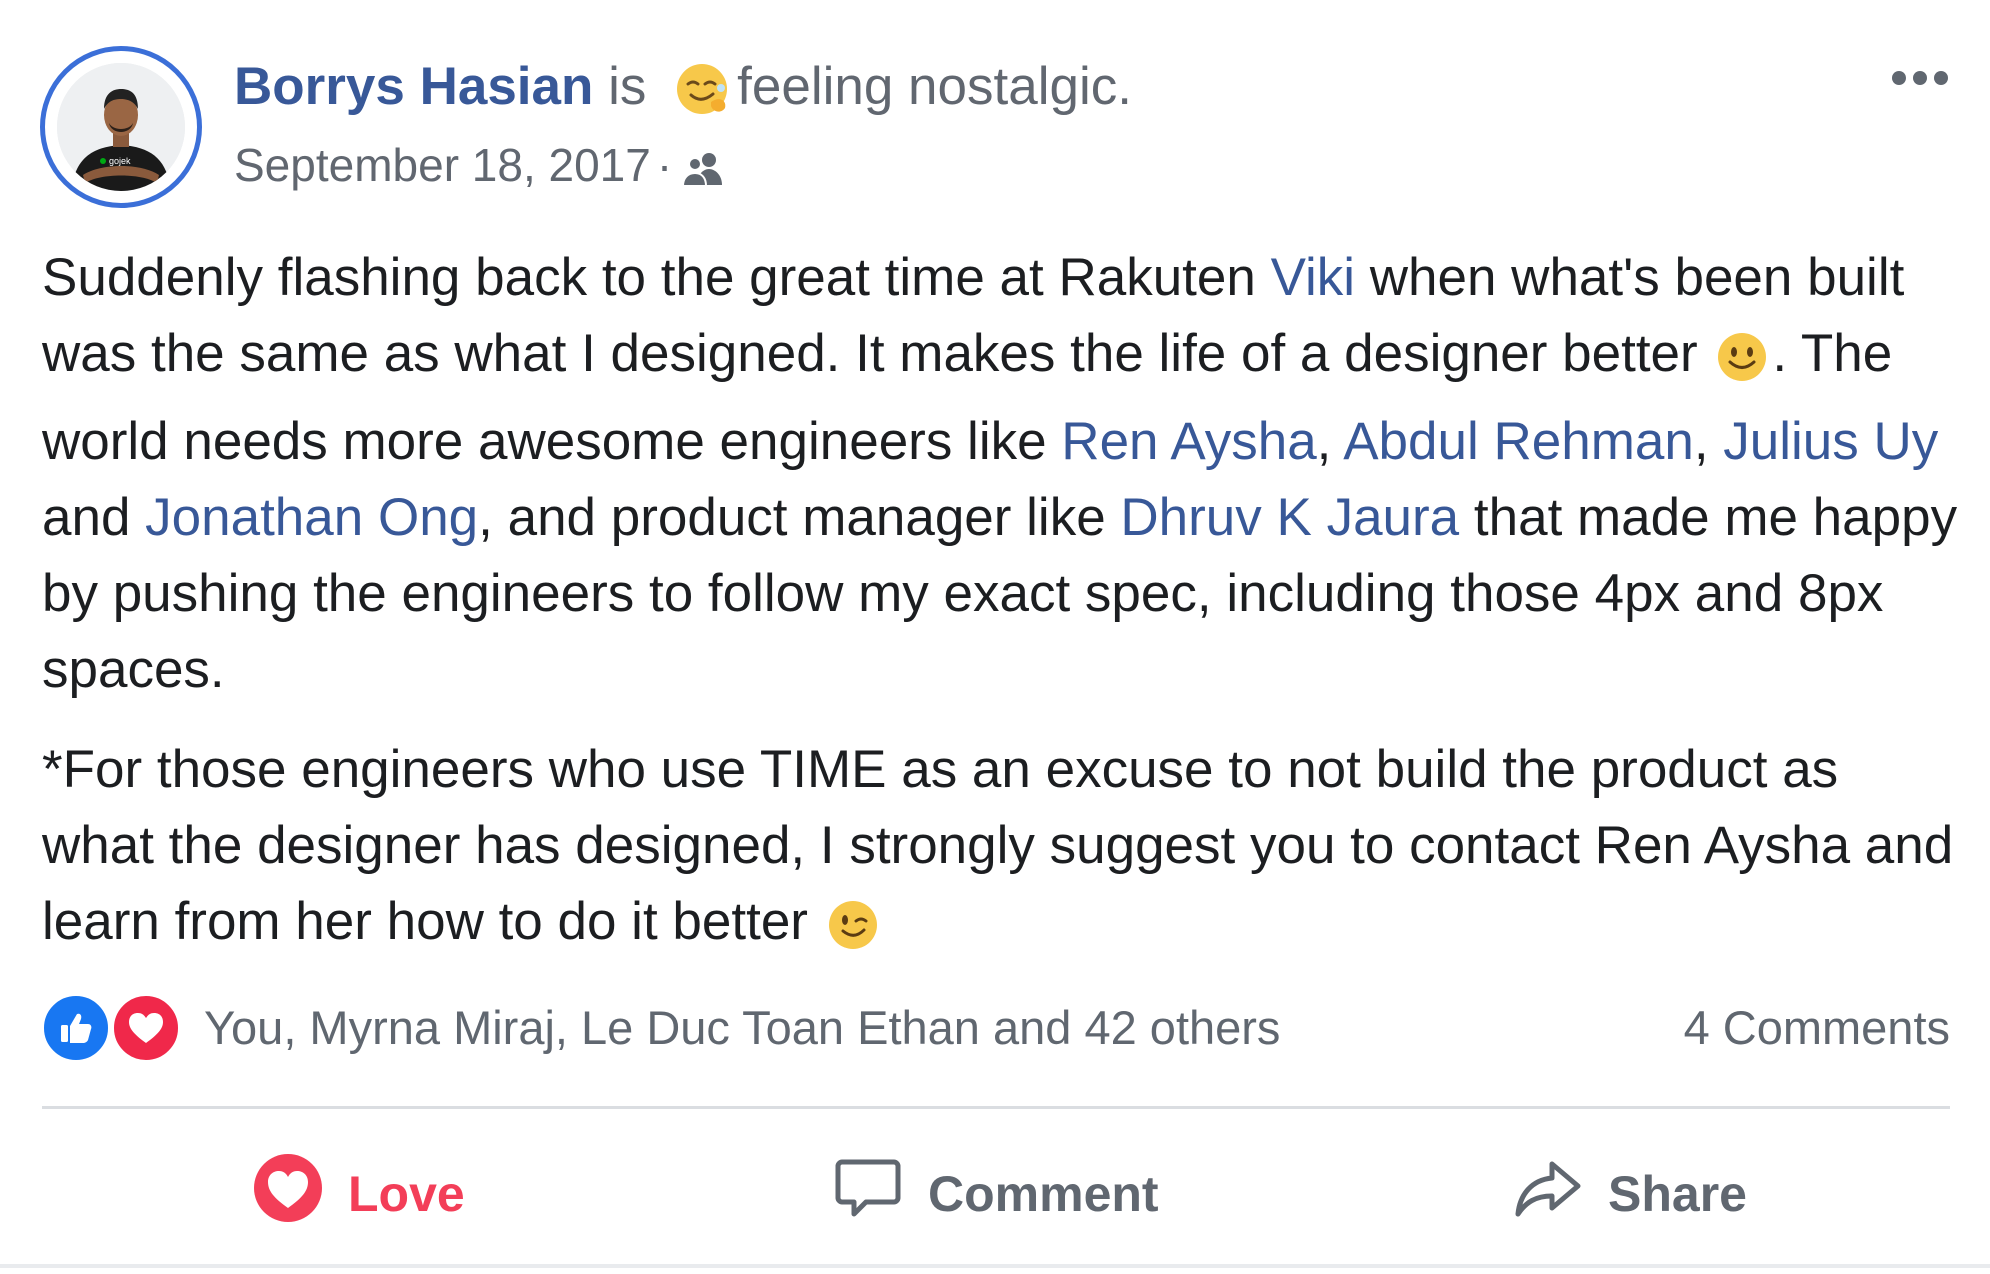 This screenshot has height=1274, width=1990. What do you see at coordinates (1548, 1194) in the screenshot?
I see `share-icon` at bounding box center [1548, 1194].